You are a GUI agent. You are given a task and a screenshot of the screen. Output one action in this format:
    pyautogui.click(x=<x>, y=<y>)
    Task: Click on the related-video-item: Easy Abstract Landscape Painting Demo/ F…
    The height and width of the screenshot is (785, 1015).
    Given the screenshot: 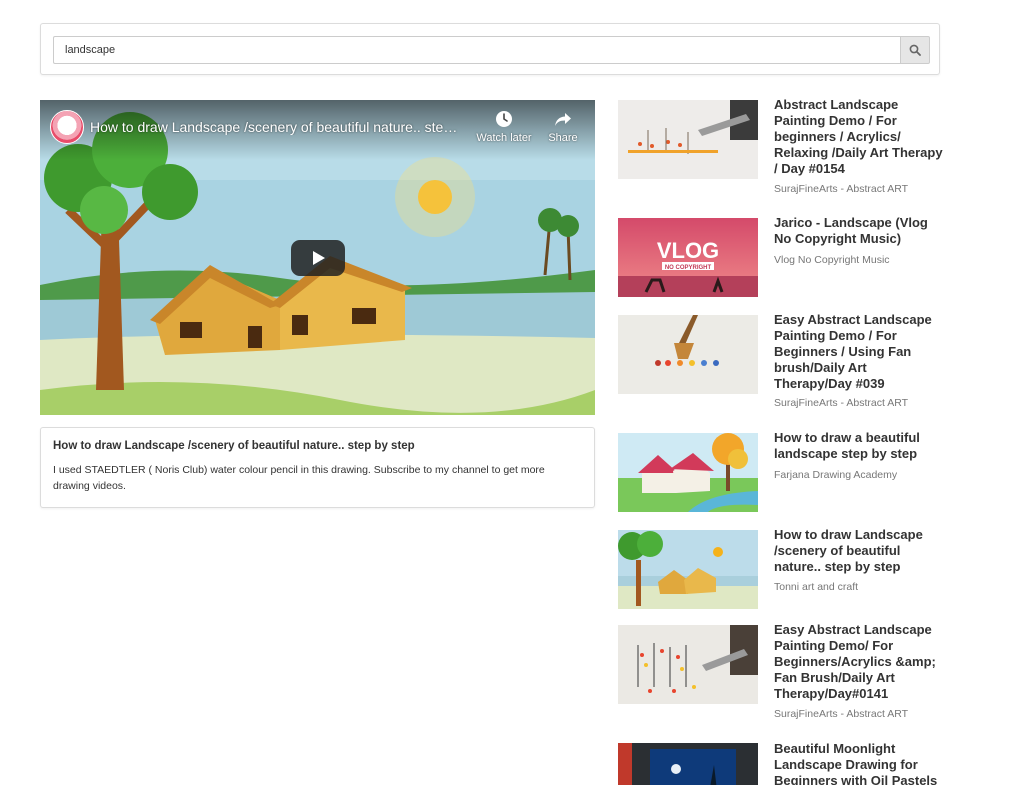 What is the action you would take?
    pyautogui.click(x=783, y=672)
    